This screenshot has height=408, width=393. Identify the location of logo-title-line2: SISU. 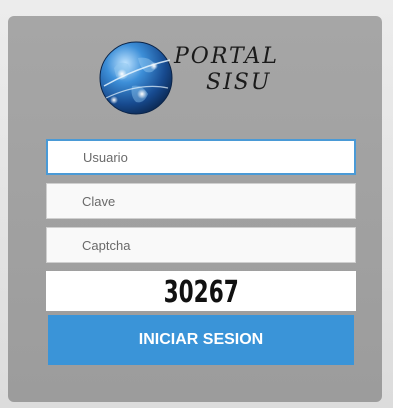
(239, 82).